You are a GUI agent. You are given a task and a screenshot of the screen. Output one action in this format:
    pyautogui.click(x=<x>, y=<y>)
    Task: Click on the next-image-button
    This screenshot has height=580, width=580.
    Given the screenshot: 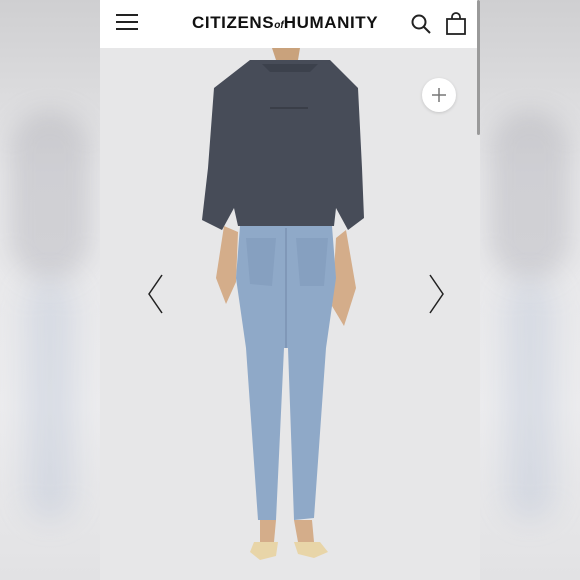 What is the action you would take?
    pyautogui.click(x=436, y=294)
    